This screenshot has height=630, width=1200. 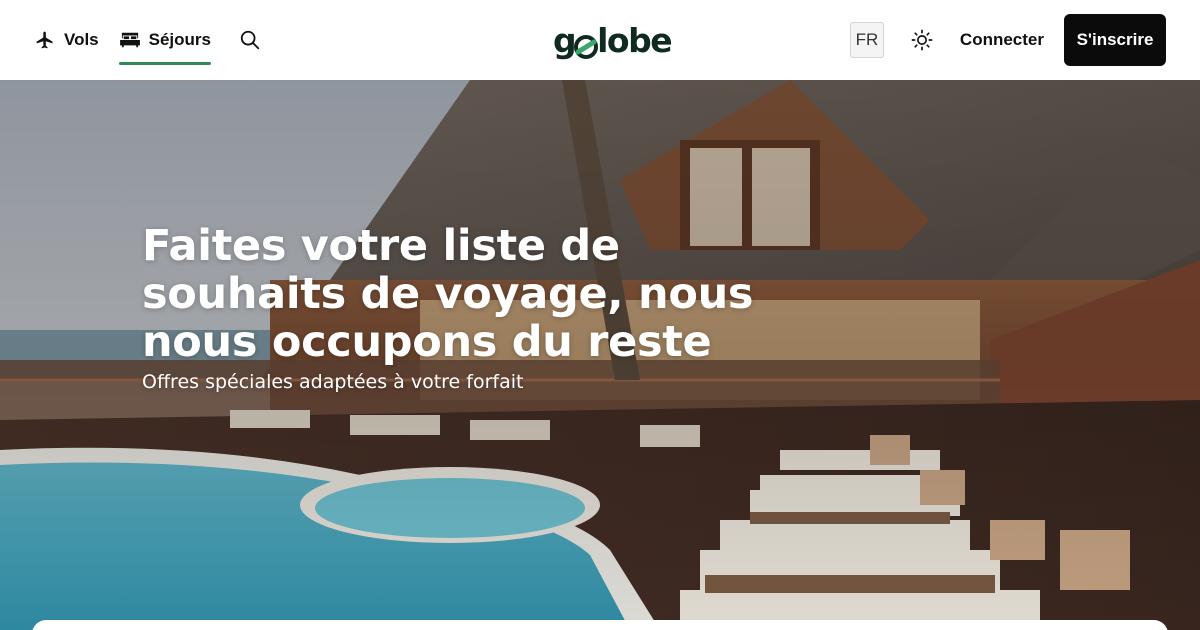 I want to click on tab-stays: Séjours, so click(x=165, y=40).